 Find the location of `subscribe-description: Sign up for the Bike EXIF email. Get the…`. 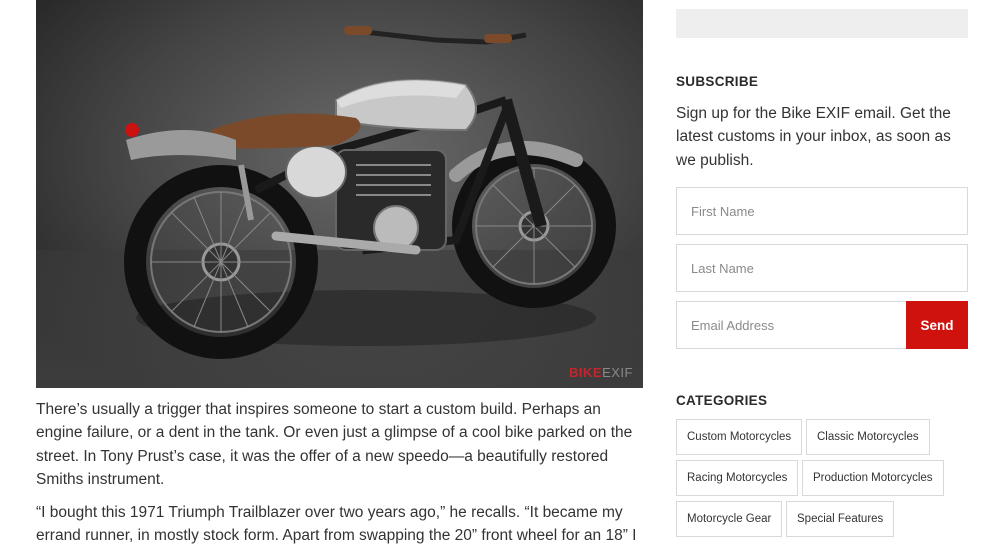

subscribe-description: Sign up for the Bike EXIF email. Get the… is located at coordinates (813, 137).